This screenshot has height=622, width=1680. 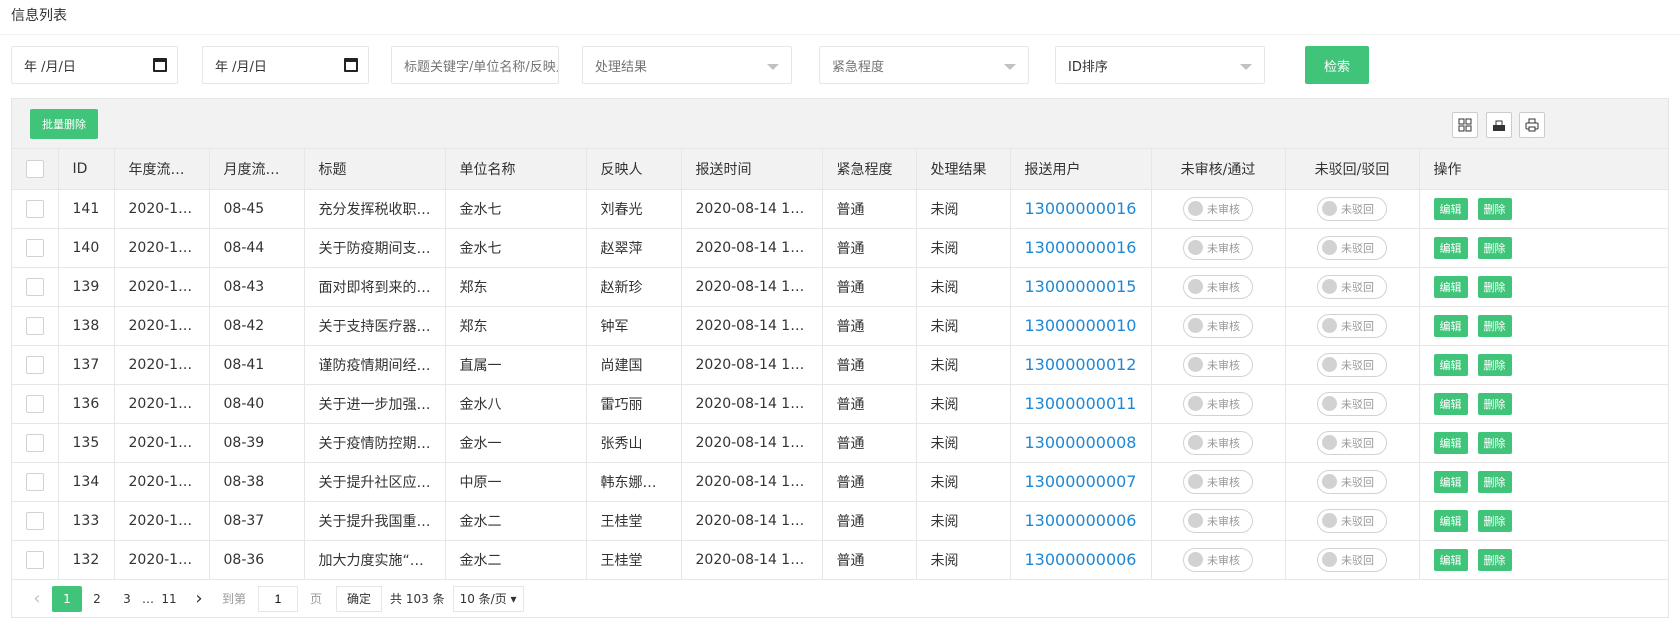 What do you see at coordinates (752, 169) in the screenshot?
I see `column-header: 报送时间` at bounding box center [752, 169].